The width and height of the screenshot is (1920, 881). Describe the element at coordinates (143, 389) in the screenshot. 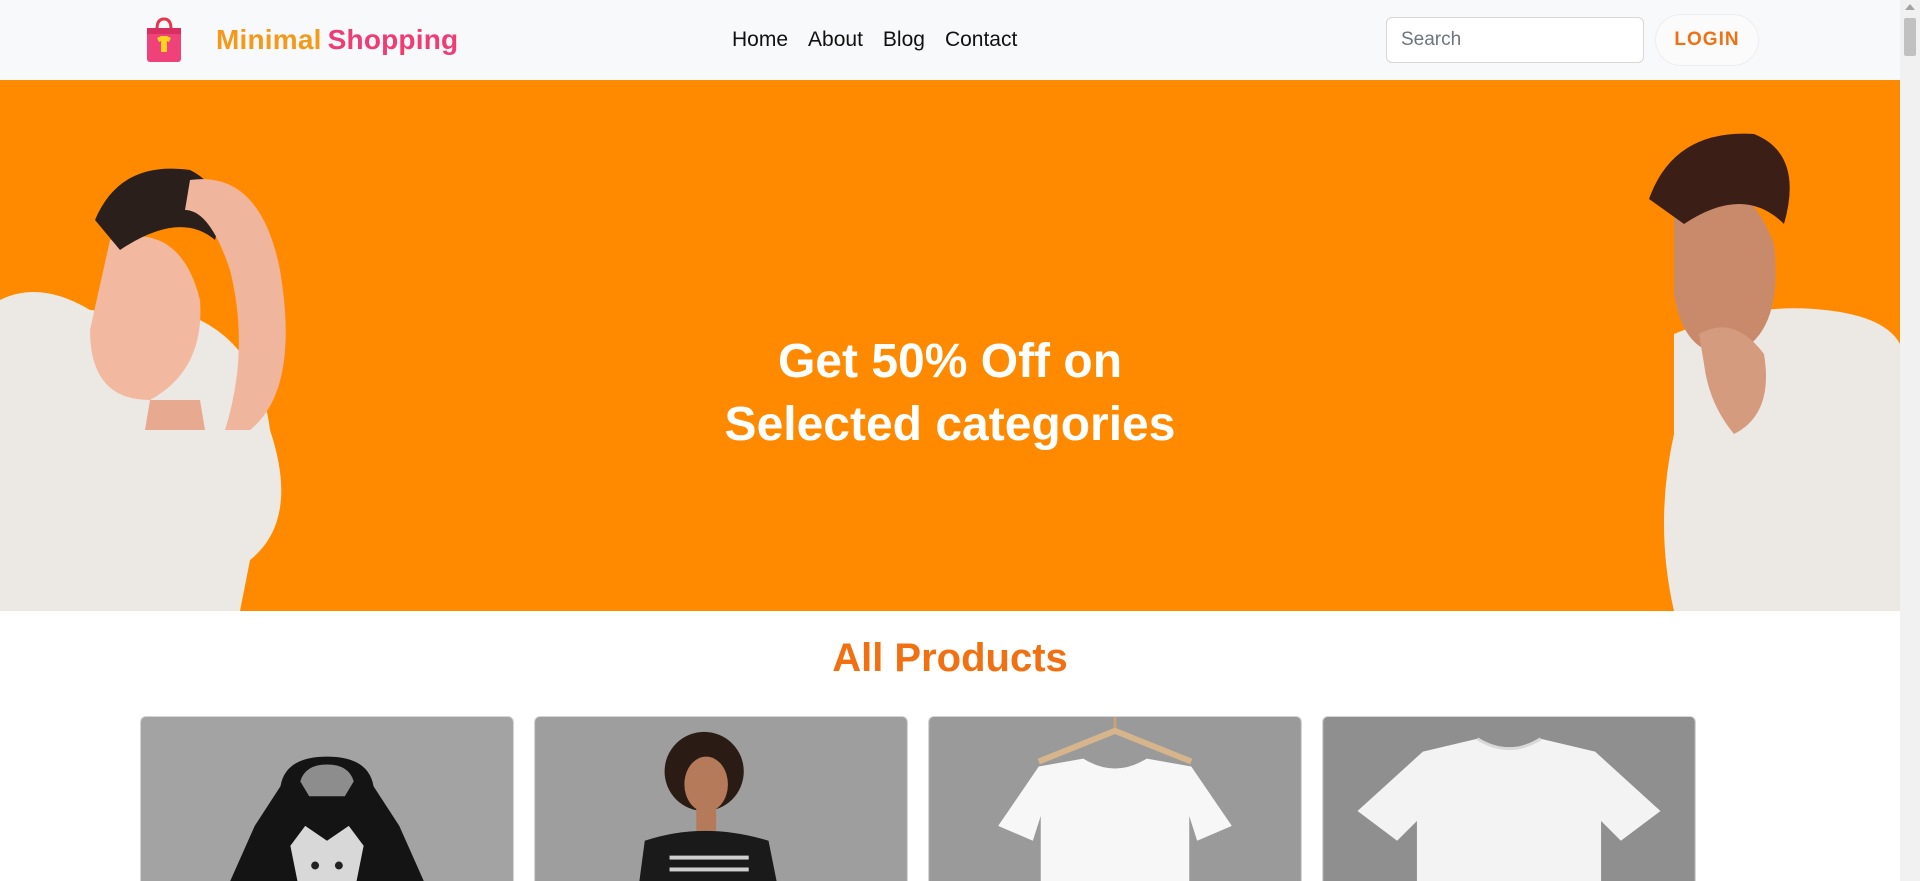

I see `hero-model-left-image` at that location.